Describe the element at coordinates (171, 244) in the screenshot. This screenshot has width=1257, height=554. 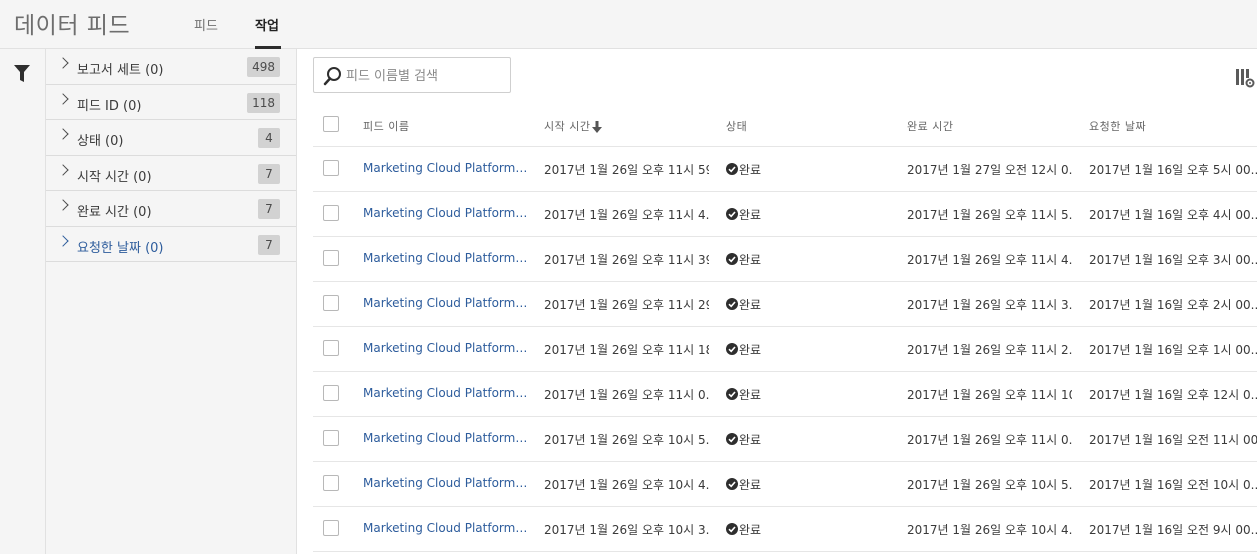
I see `filter-requested-date: 요청한 날짜 (0) 7` at that location.